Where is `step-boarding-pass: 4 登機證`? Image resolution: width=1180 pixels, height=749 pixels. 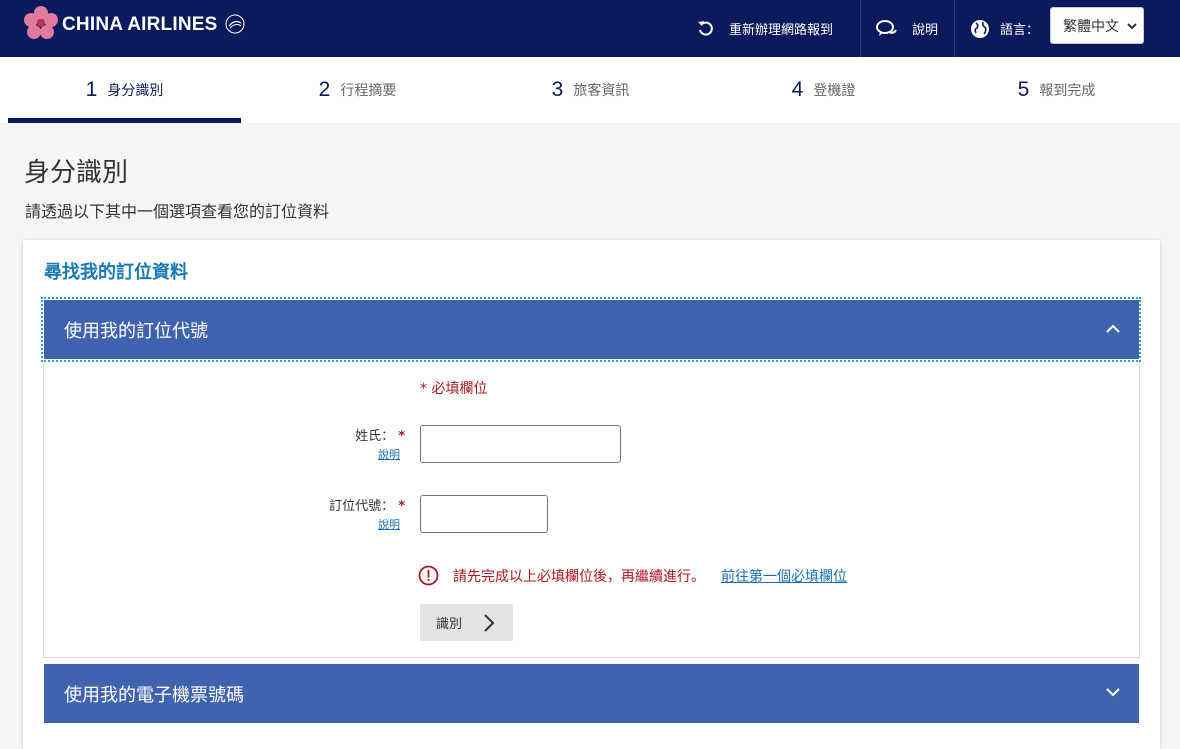
step-boarding-pass: 4 登機證 is located at coordinates (823, 90).